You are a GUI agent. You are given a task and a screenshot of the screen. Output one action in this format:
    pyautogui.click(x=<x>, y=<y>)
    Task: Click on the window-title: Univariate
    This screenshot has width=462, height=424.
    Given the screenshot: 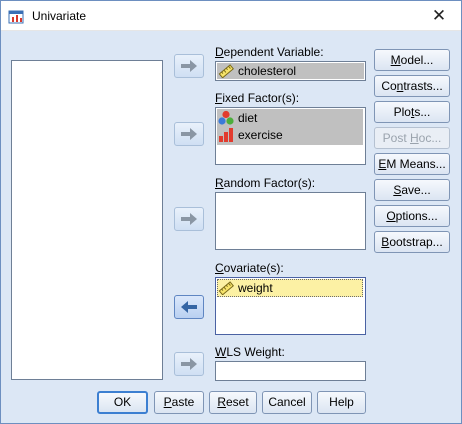 What is the action you would take?
    pyautogui.click(x=59, y=16)
    